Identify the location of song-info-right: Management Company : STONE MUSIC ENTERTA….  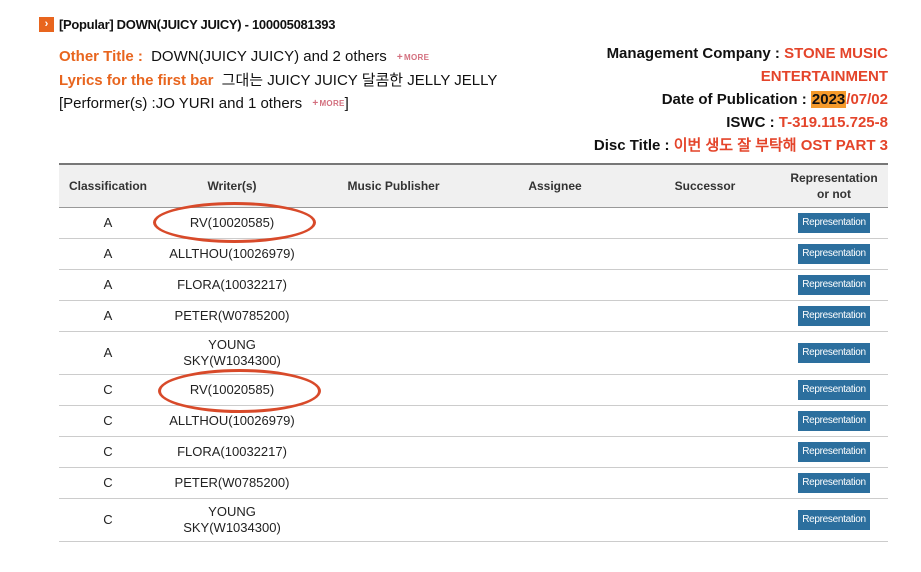
(741, 99).